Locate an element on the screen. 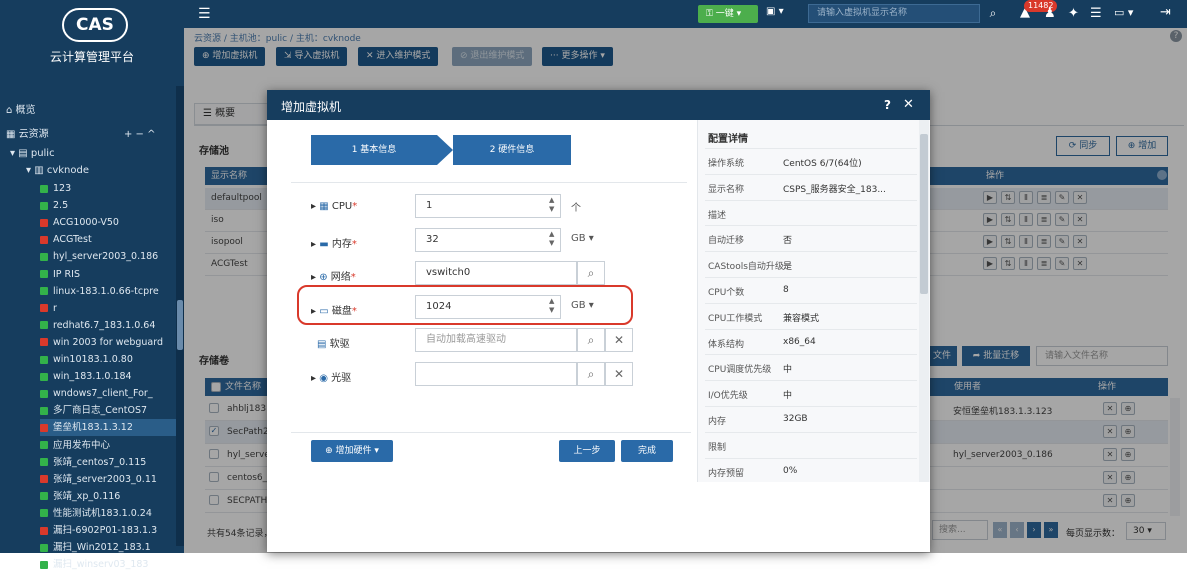 This screenshot has width=1187, height=573. sidebar-vm-item: win_183.1.0.184 is located at coordinates (109, 376).